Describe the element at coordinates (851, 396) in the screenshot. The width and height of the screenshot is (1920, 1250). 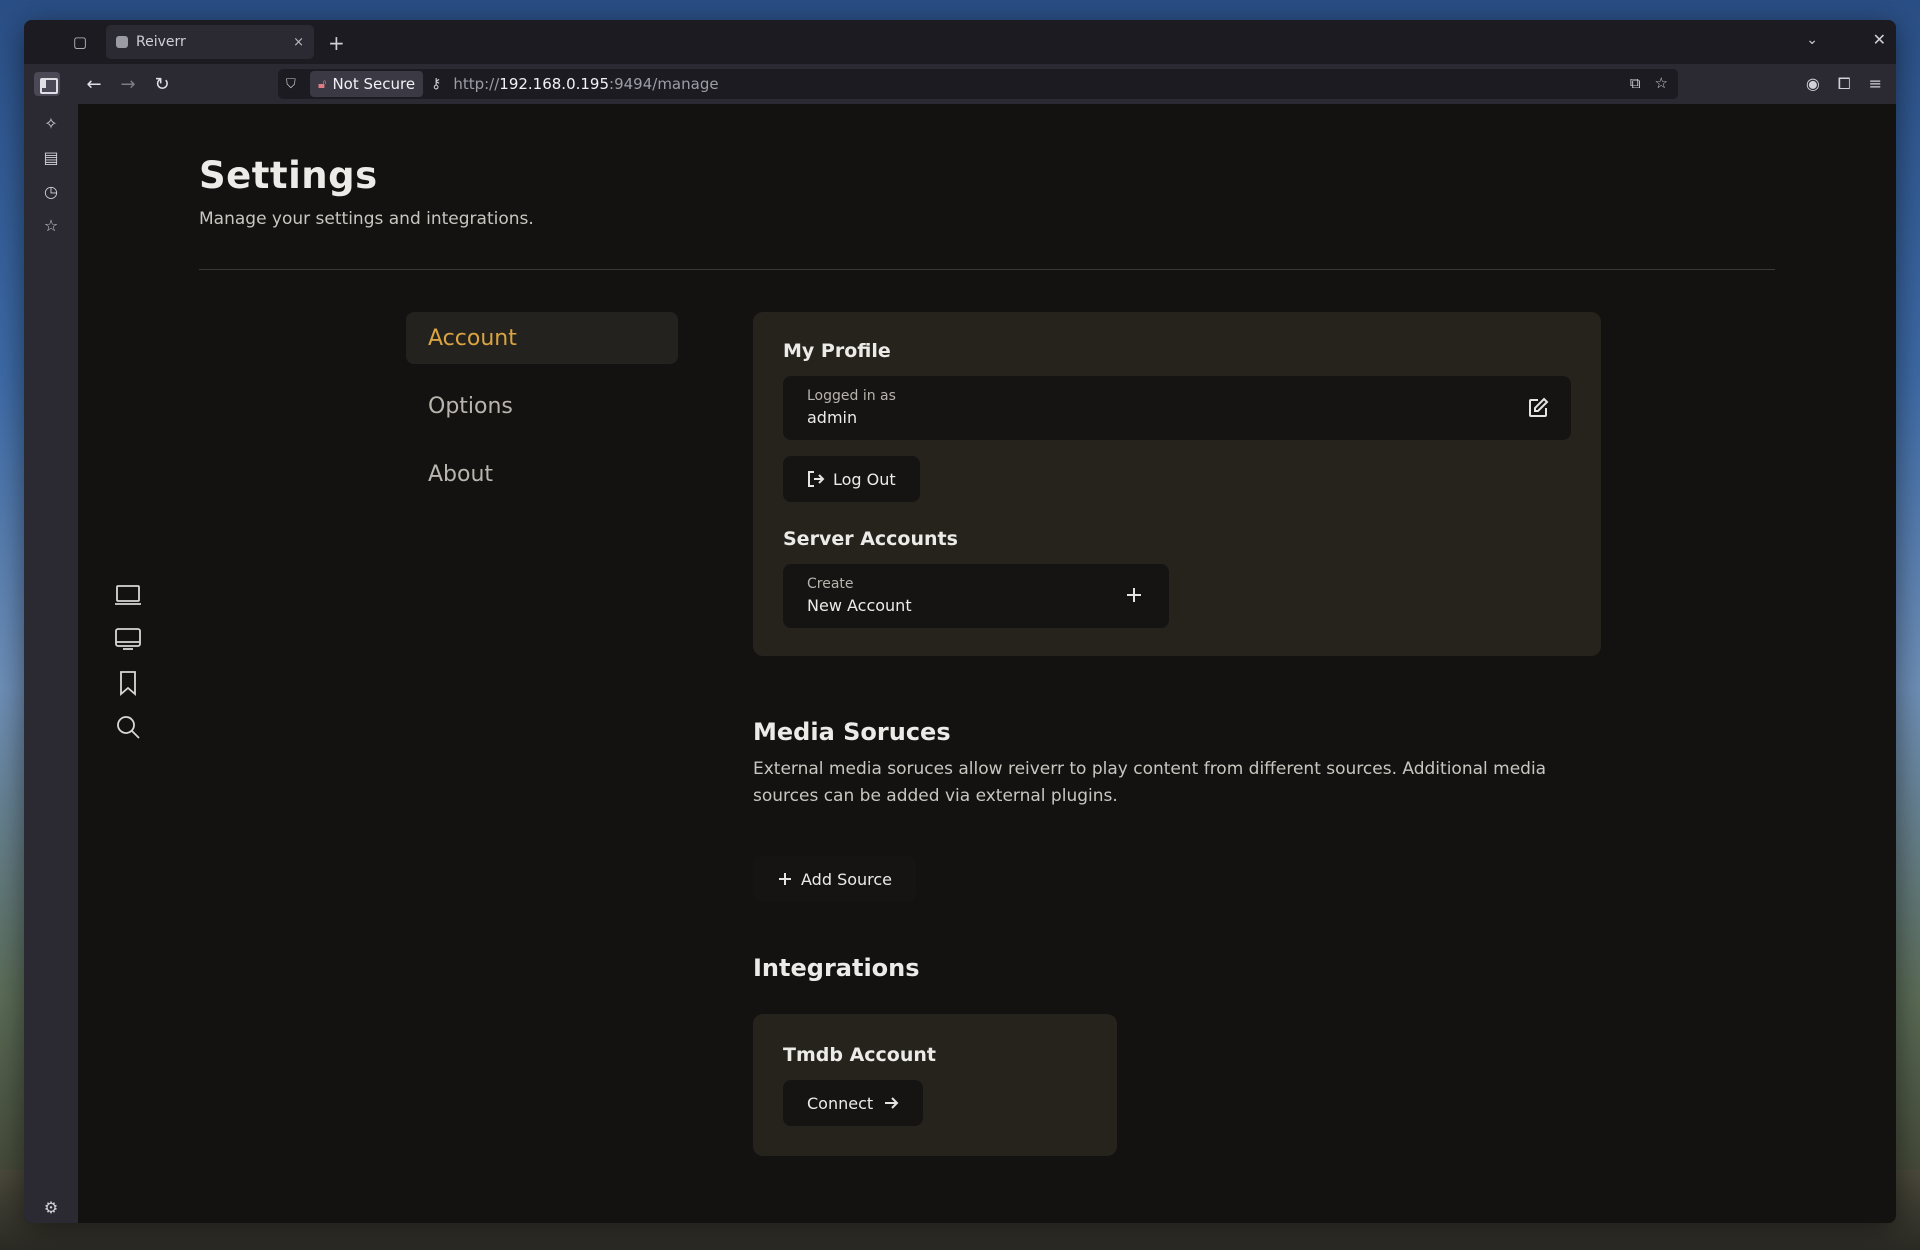
I see `logged-in-label: Logged in as` at that location.